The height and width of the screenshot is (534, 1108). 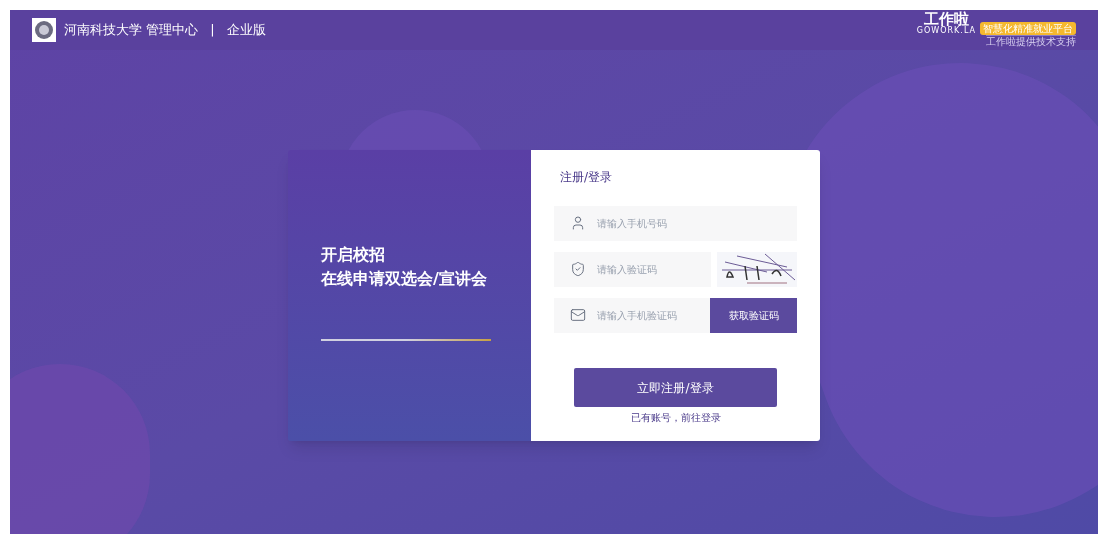 I want to click on support-text: 工作啦提供技术支持, so click(x=1031, y=41).